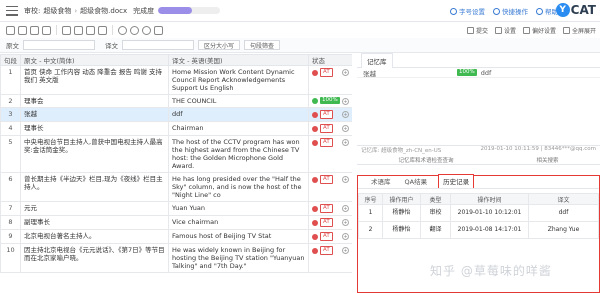 The height and width of the screenshot is (293, 600). Describe the element at coordinates (158, 45) in the screenshot. I see `target-filter-input` at that location.